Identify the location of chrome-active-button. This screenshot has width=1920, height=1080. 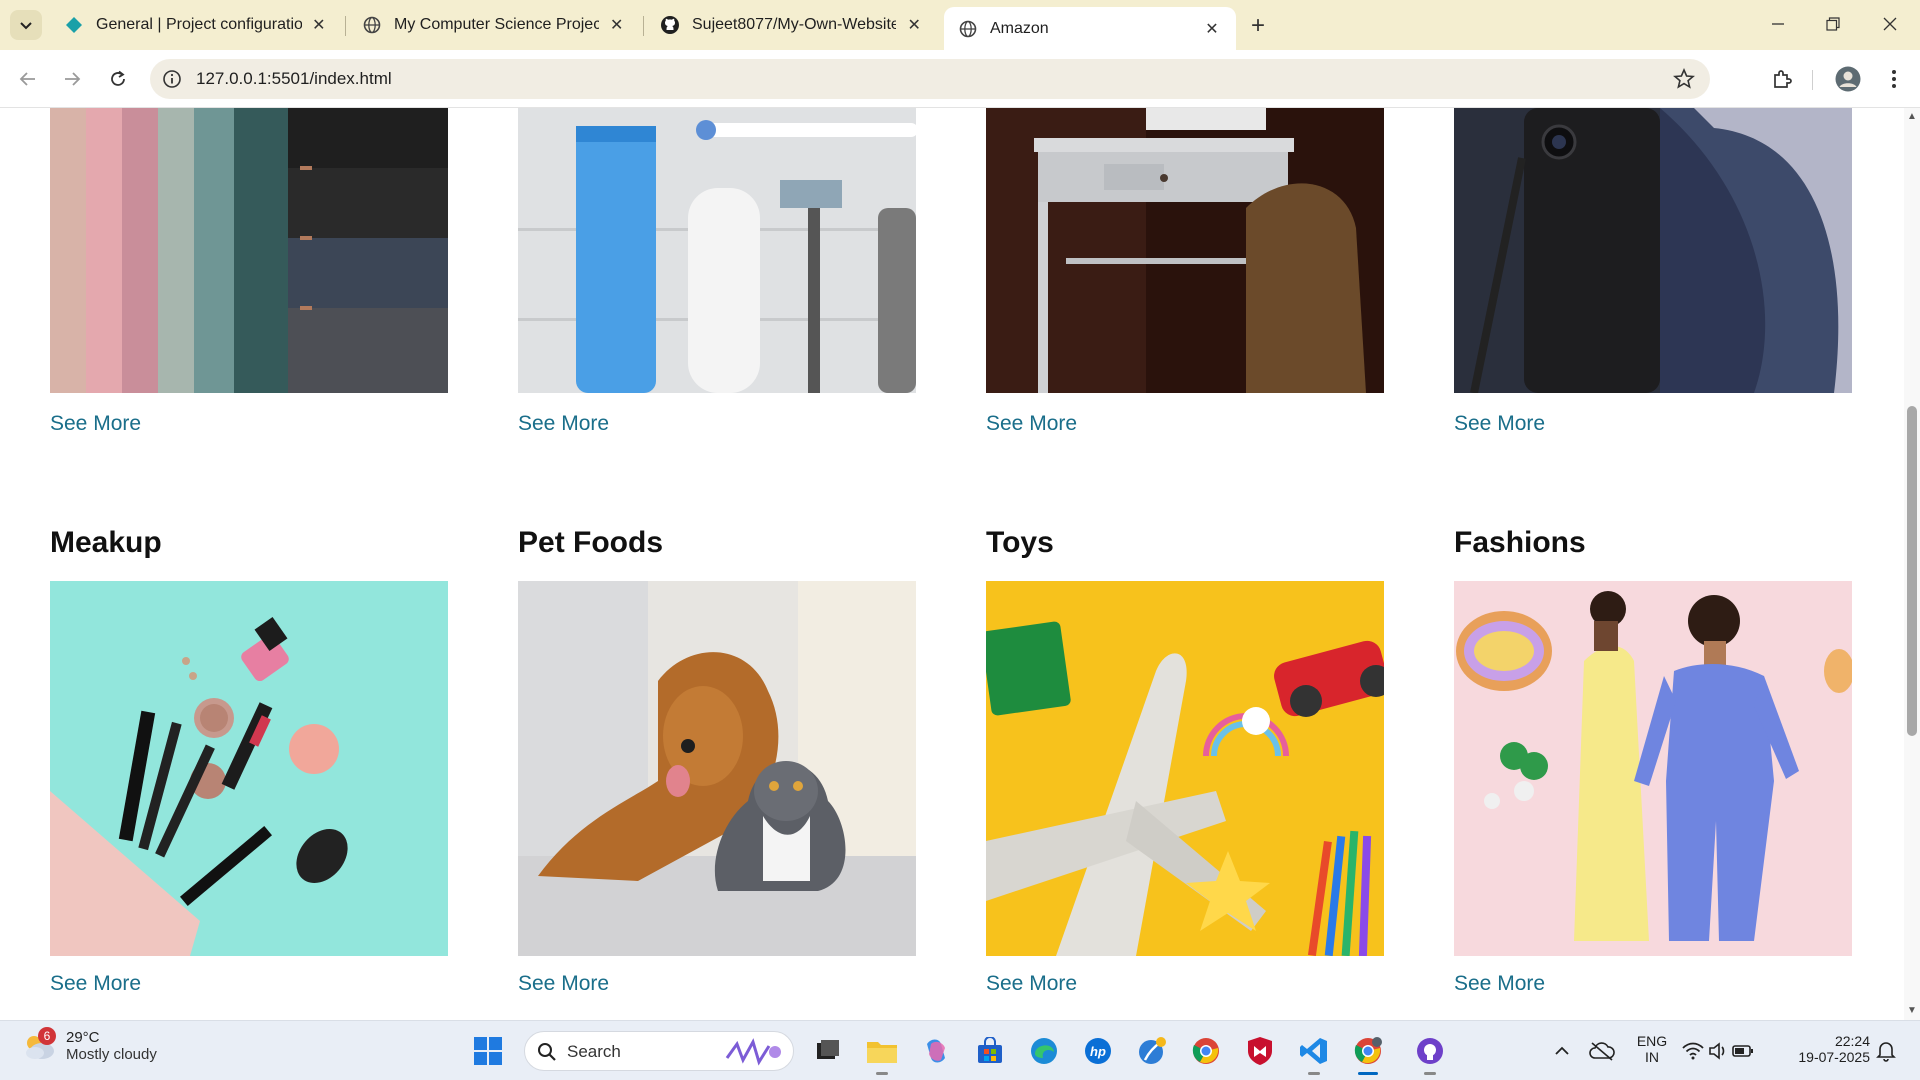
(1368, 1053).